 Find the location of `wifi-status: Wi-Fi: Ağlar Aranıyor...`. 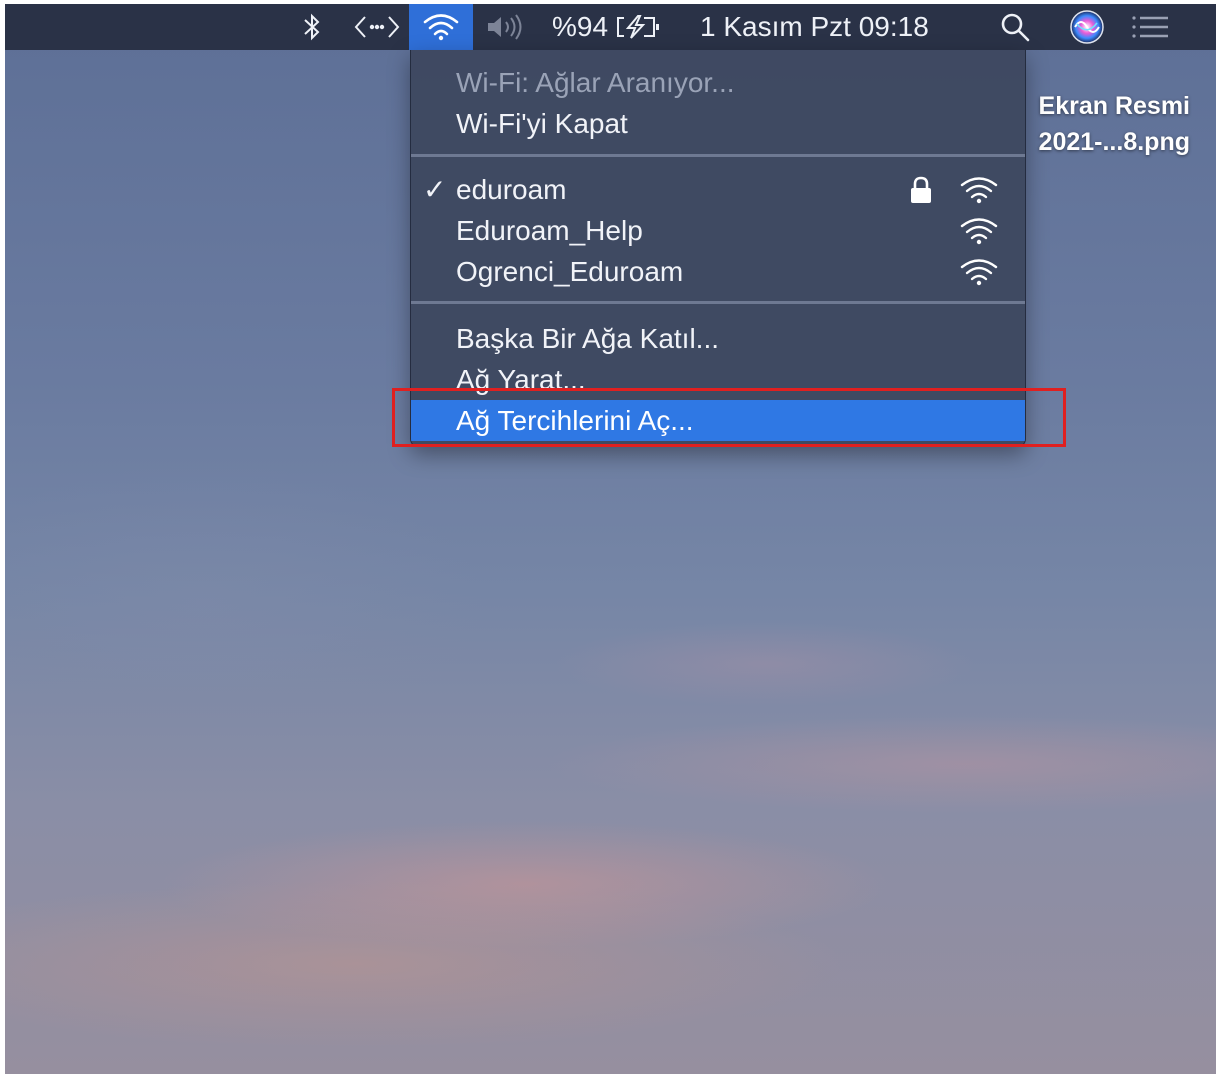

wifi-status: Wi-Fi: Ağlar Aranıyor... is located at coordinates (718, 82).